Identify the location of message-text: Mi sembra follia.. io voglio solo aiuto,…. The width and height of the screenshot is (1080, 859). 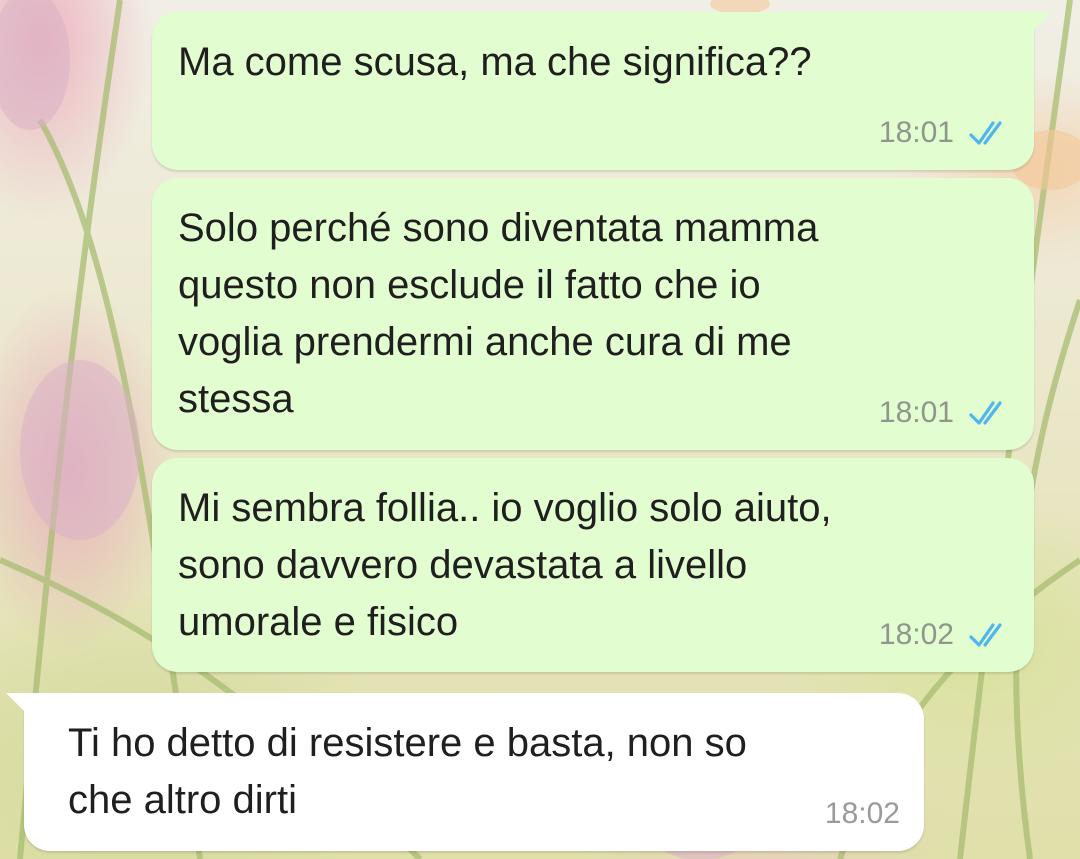
(505, 565).